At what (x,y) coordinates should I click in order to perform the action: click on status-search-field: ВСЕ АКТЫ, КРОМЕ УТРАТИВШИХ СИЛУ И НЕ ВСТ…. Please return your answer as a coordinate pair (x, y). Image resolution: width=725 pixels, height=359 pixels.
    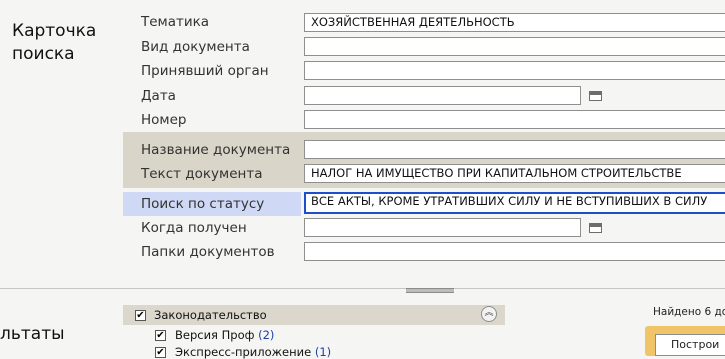
    Looking at the image, I should click on (514, 203).